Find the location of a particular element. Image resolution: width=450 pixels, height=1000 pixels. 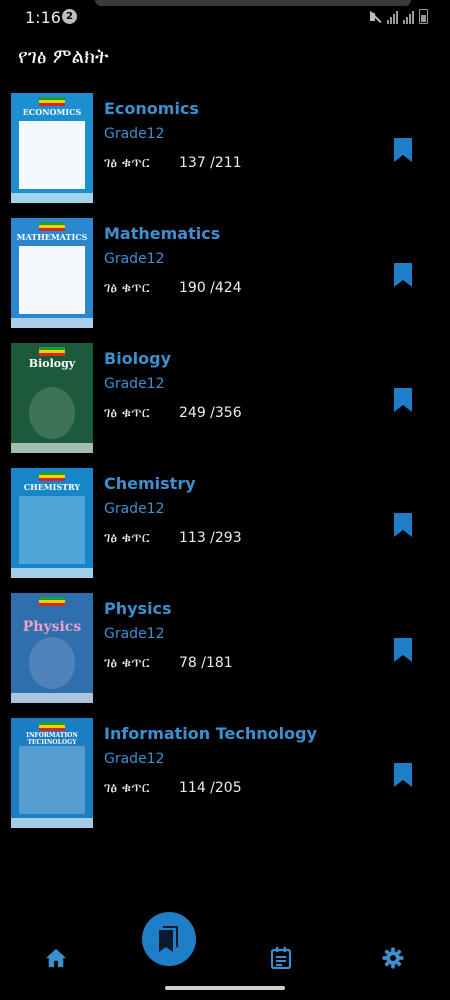

cover-title: Biology is located at coordinates (52, 363).